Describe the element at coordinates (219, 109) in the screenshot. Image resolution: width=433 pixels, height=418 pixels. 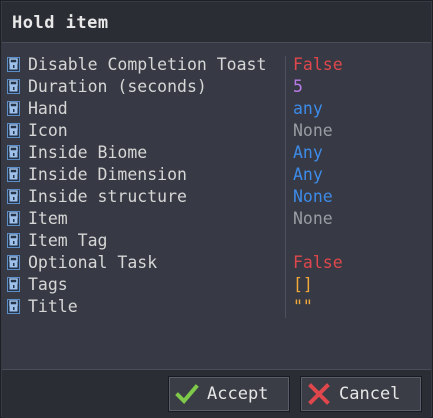
I see `property-row: Hand any` at that location.